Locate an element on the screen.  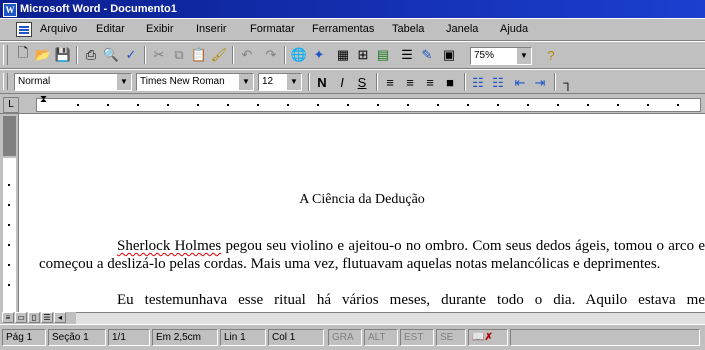
horizontal-scrollbar: ≡ ▭ ▯ ☰ ◂ is located at coordinates (352, 318).